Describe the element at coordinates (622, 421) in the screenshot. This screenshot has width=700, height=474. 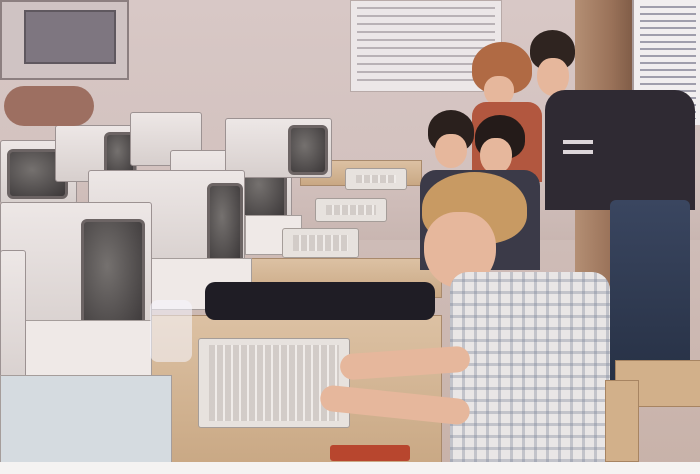
I see `chair-back-leg` at that location.